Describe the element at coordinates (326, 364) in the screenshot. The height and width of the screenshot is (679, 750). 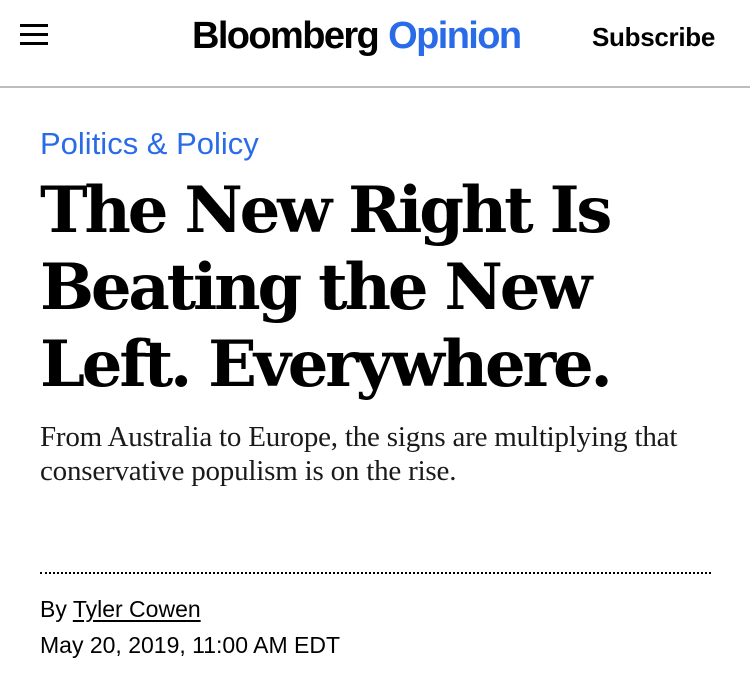
I see `headline-line: Left. Everywhere.` at that location.